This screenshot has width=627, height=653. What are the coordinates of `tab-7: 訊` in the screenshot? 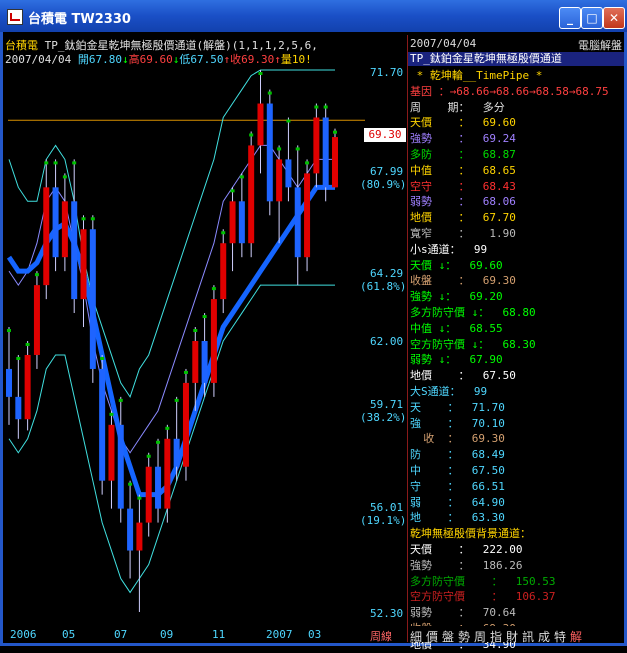 It's located at (528, 637).